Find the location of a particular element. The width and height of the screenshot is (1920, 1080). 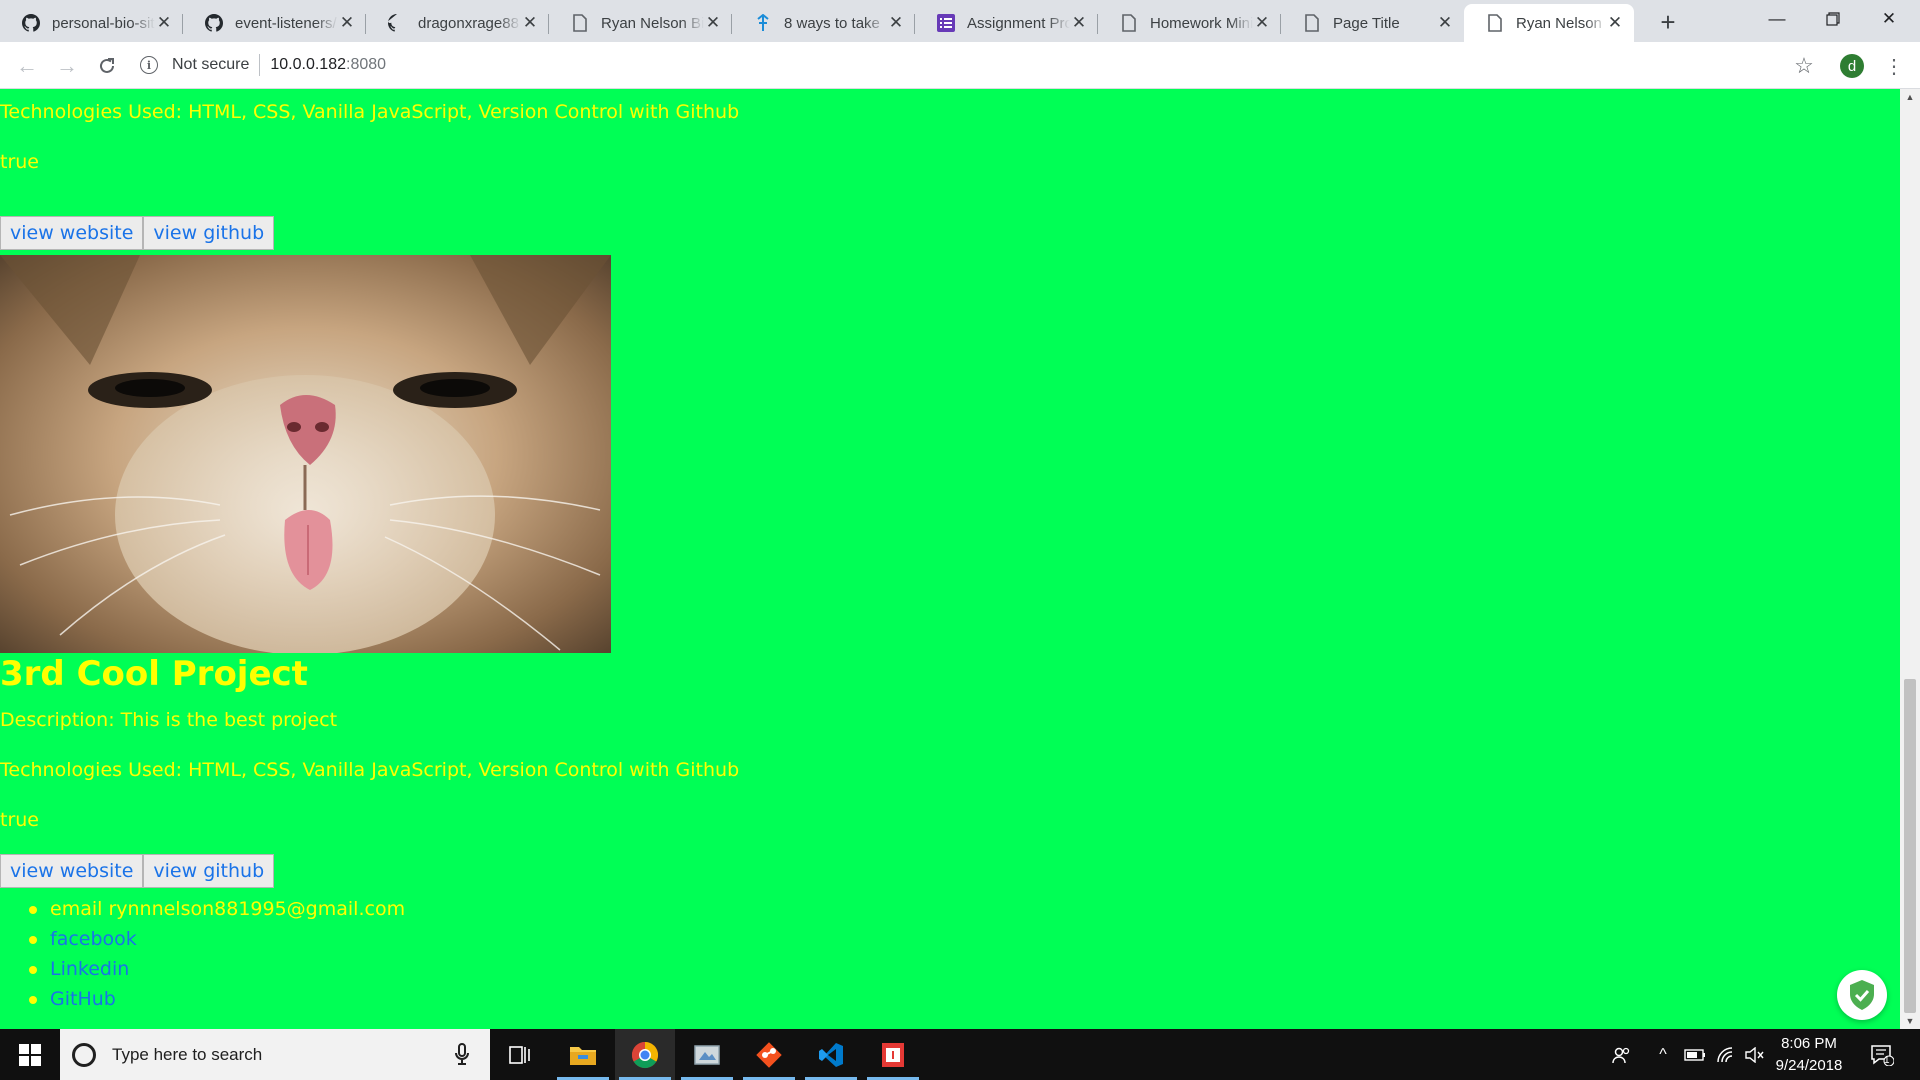

tab-assignment-pro: Assignment Pro ✕ is located at coordinates (1006, 23).